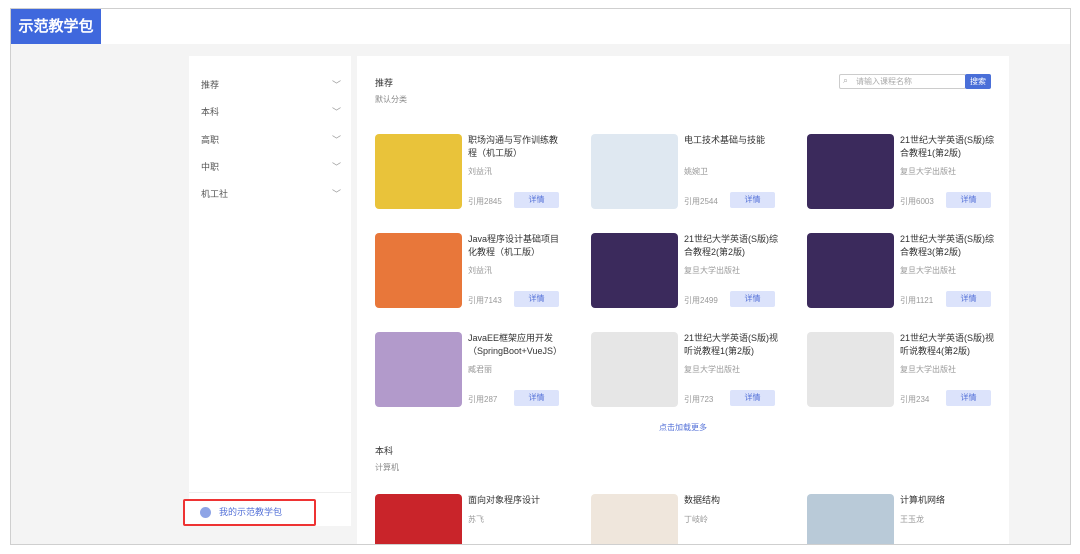 Image resolution: width=1080 pixels, height=554 pixels. What do you see at coordinates (271, 140) in the screenshot?
I see `sidebar-item-higher-vocational: 高职 ﹀` at bounding box center [271, 140].